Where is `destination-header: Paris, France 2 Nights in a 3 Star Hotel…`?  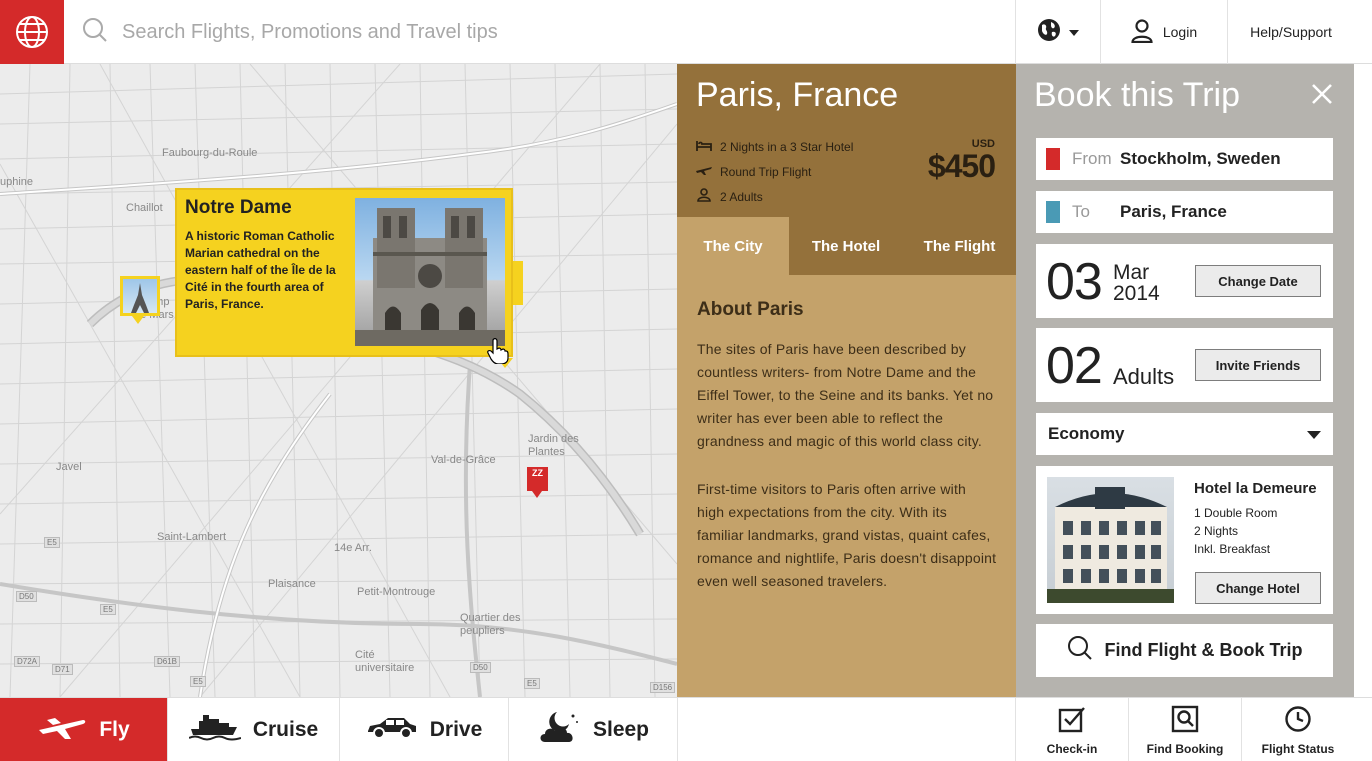 destination-header: Paris, France 2 Nights in a 3 Star Hotel… is located at coordinates (846, 140).